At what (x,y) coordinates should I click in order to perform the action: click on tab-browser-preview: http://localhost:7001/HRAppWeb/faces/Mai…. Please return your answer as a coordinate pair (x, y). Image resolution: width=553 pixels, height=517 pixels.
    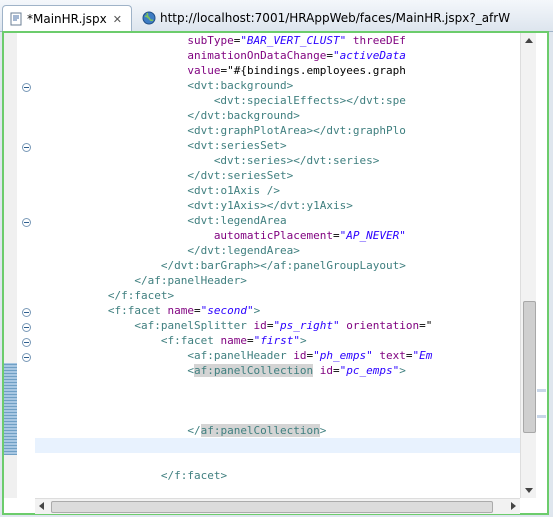
    Looking at the image, I should click on (323, 18).